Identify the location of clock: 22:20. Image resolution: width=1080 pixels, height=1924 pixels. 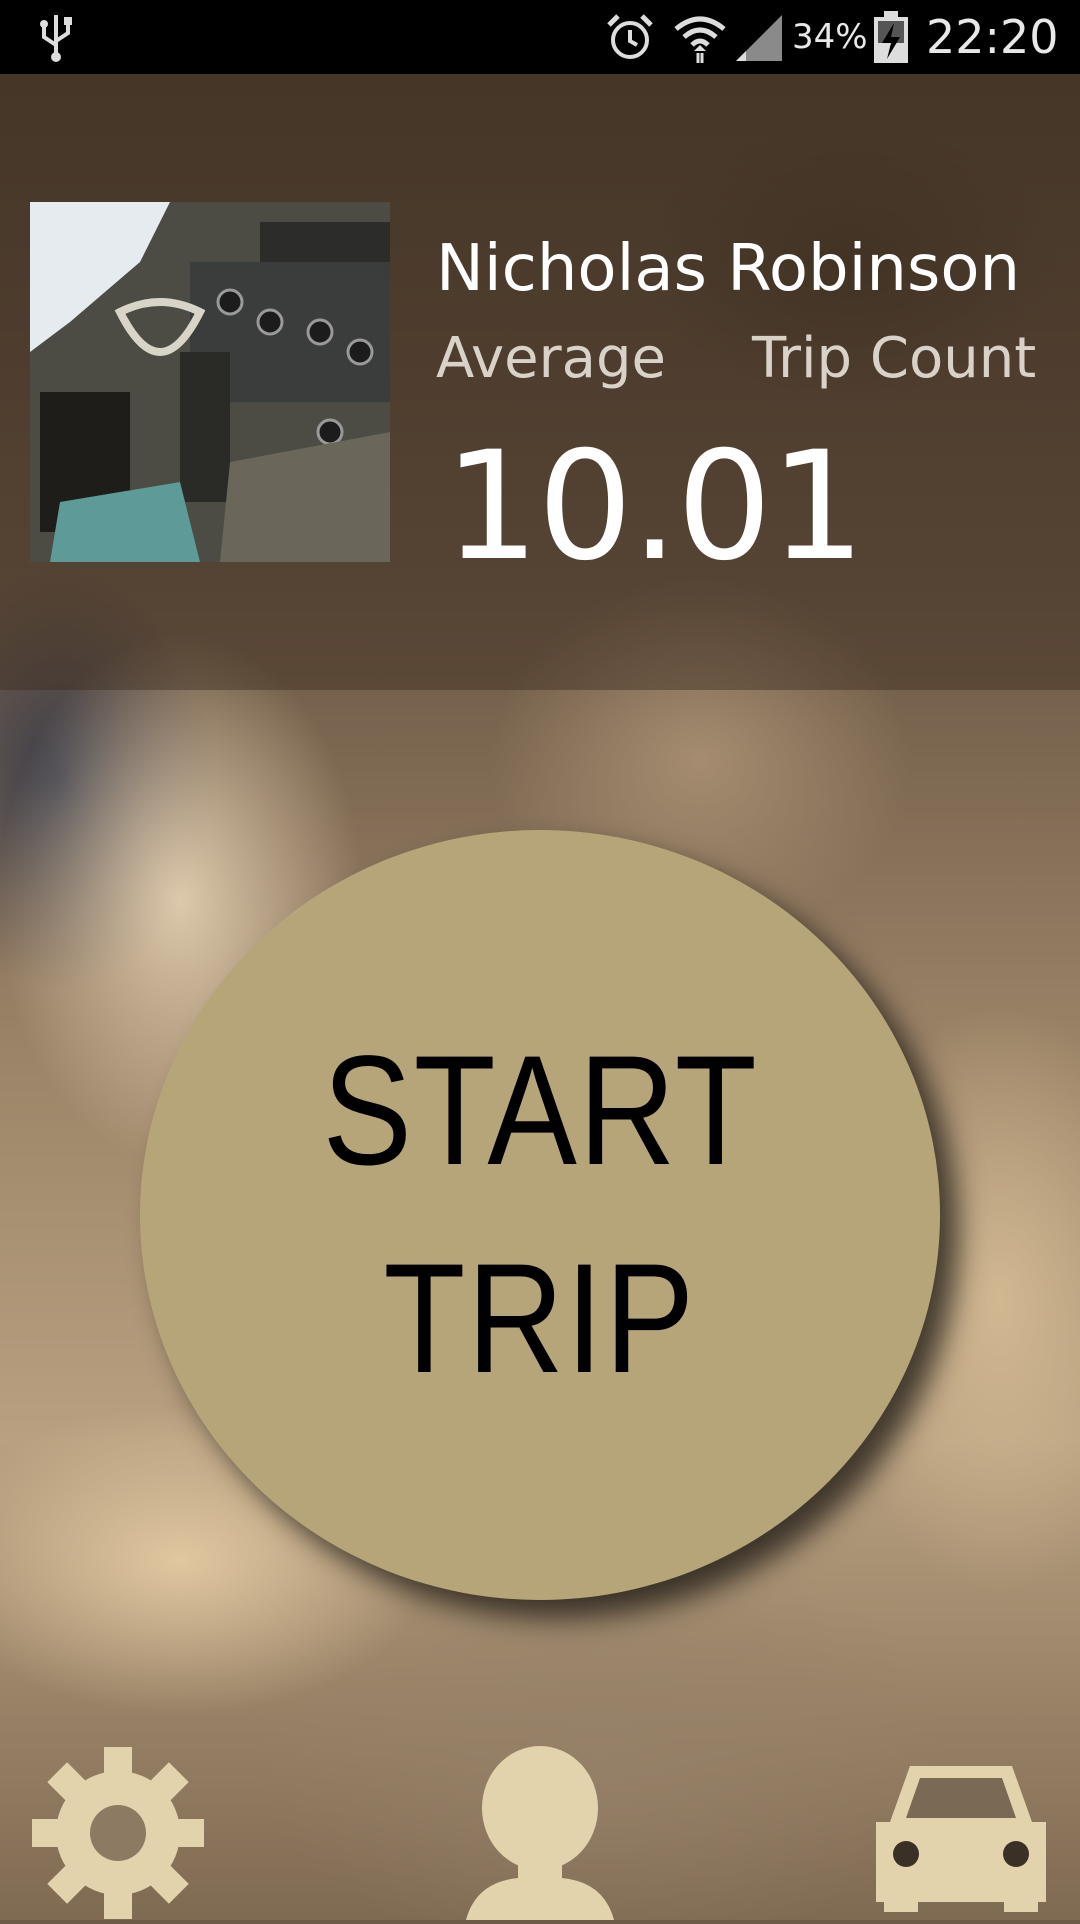
(992, 37).